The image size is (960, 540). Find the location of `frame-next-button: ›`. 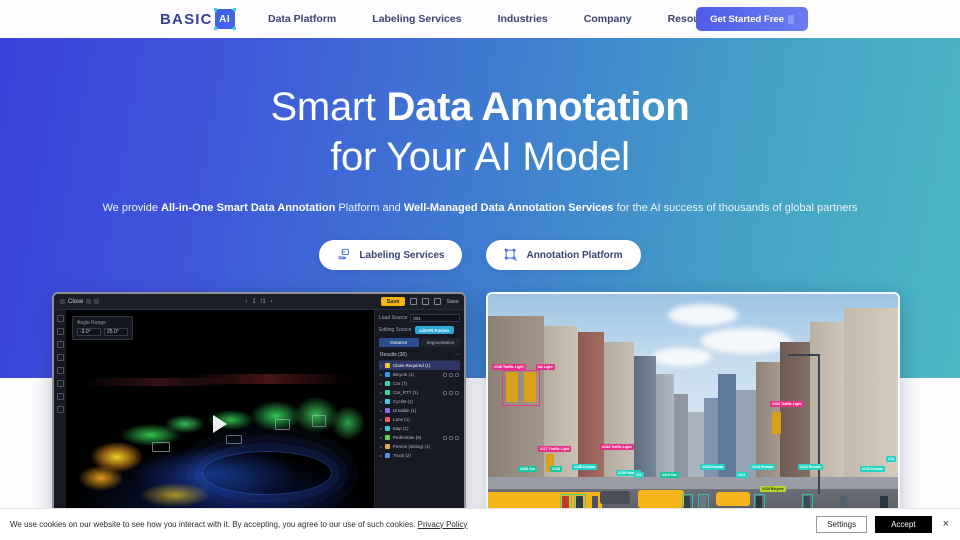

frame-next-button: › is located at coordinates (272, 302).